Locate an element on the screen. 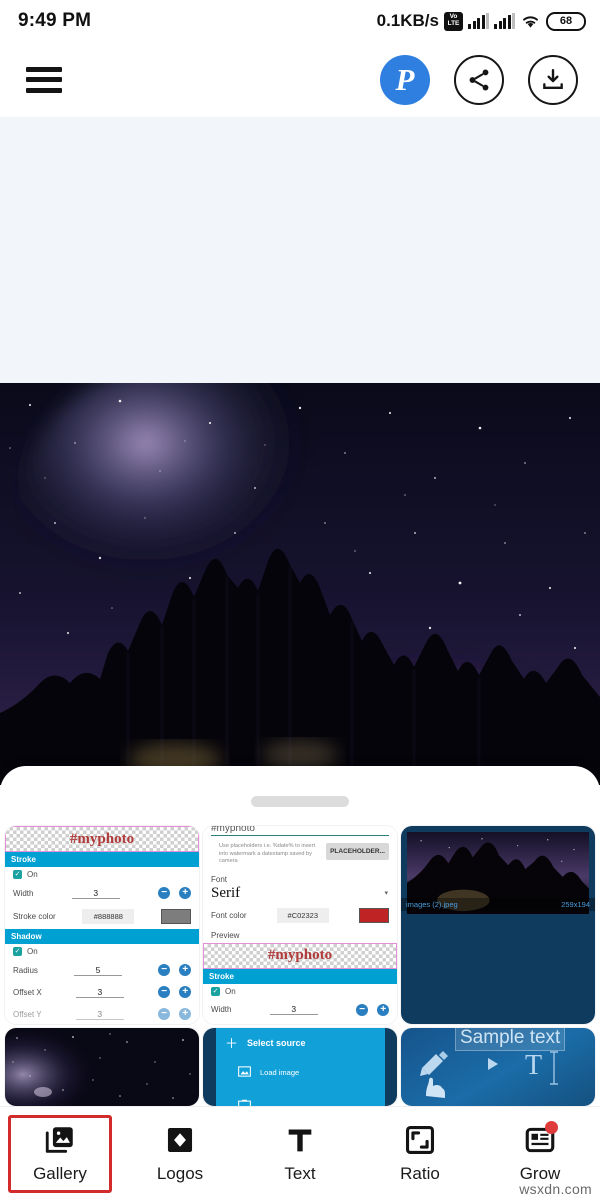 The height and width of the screenshot is (1200, 600). logo-letter: P is located at coordinates (405, 79).